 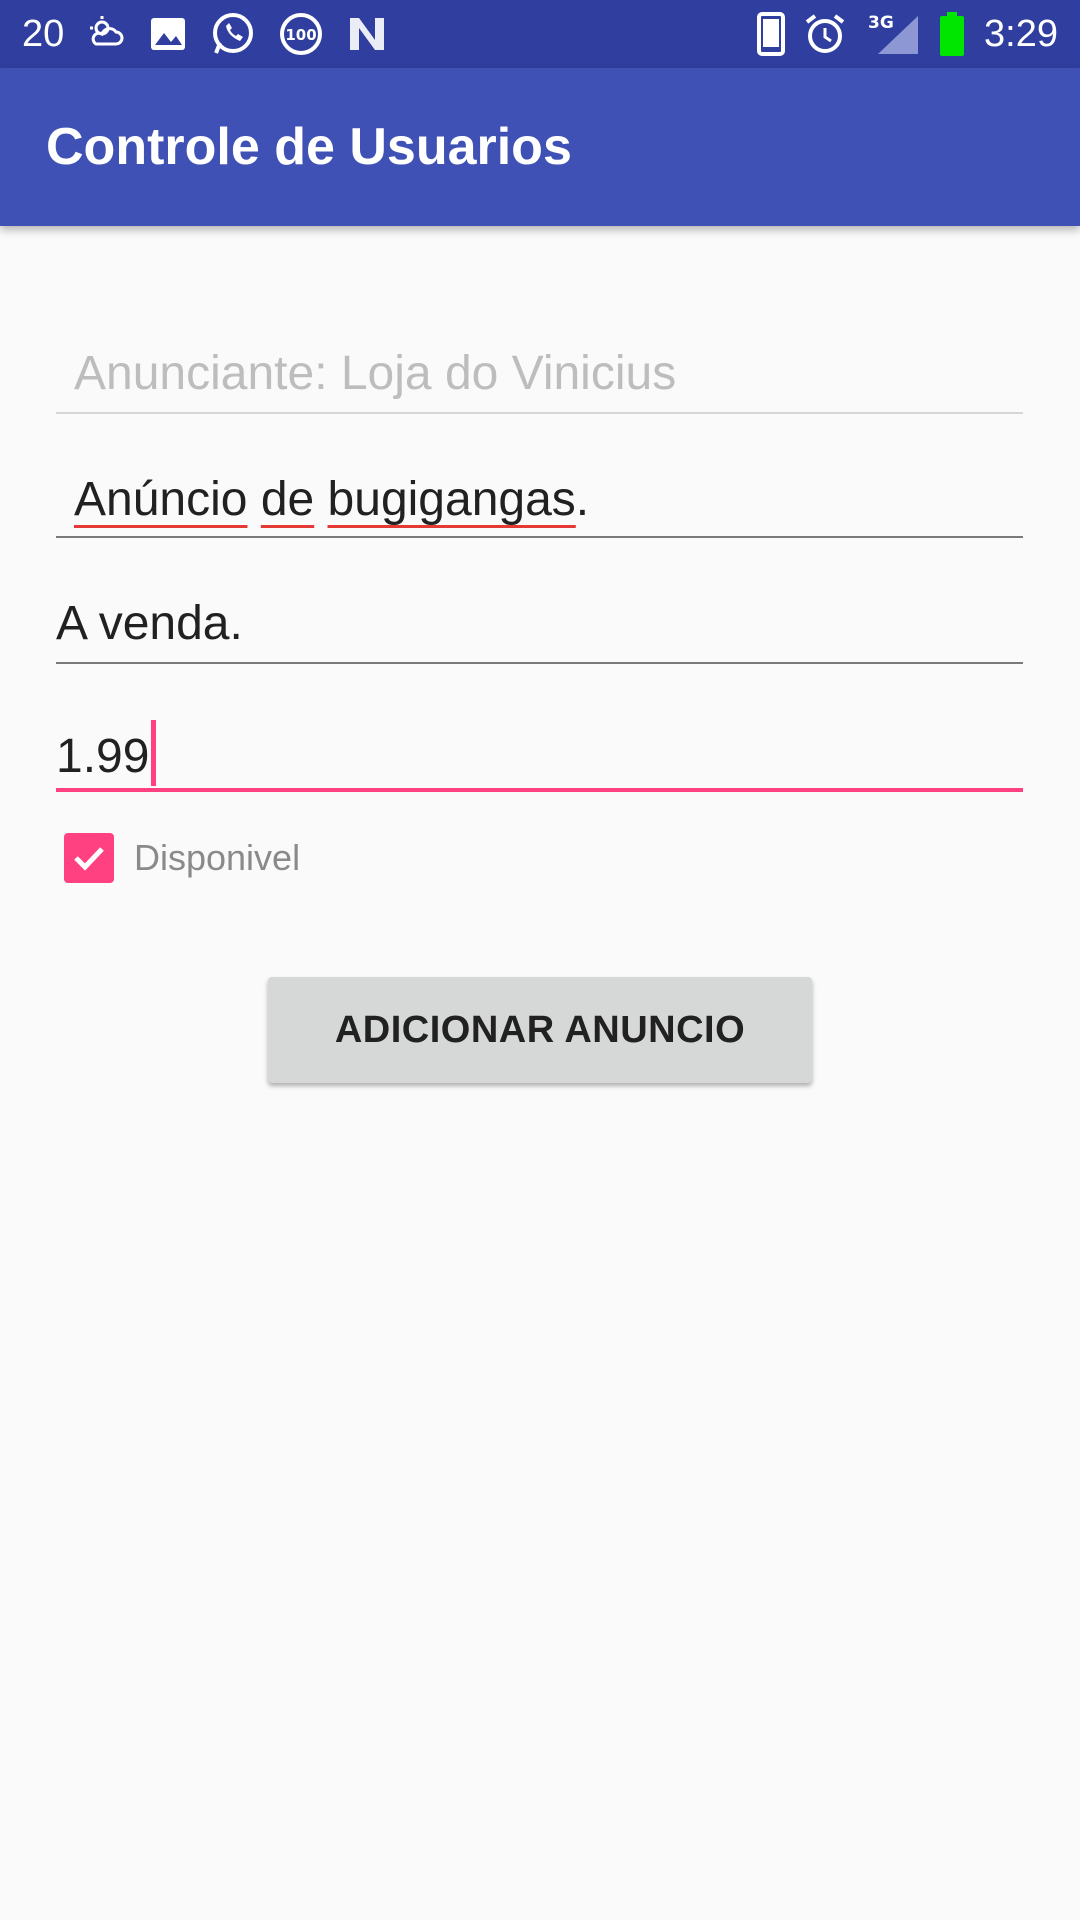 I want to click on status-bar: 20 100 3G 3:29, so click(x=540, y=34).